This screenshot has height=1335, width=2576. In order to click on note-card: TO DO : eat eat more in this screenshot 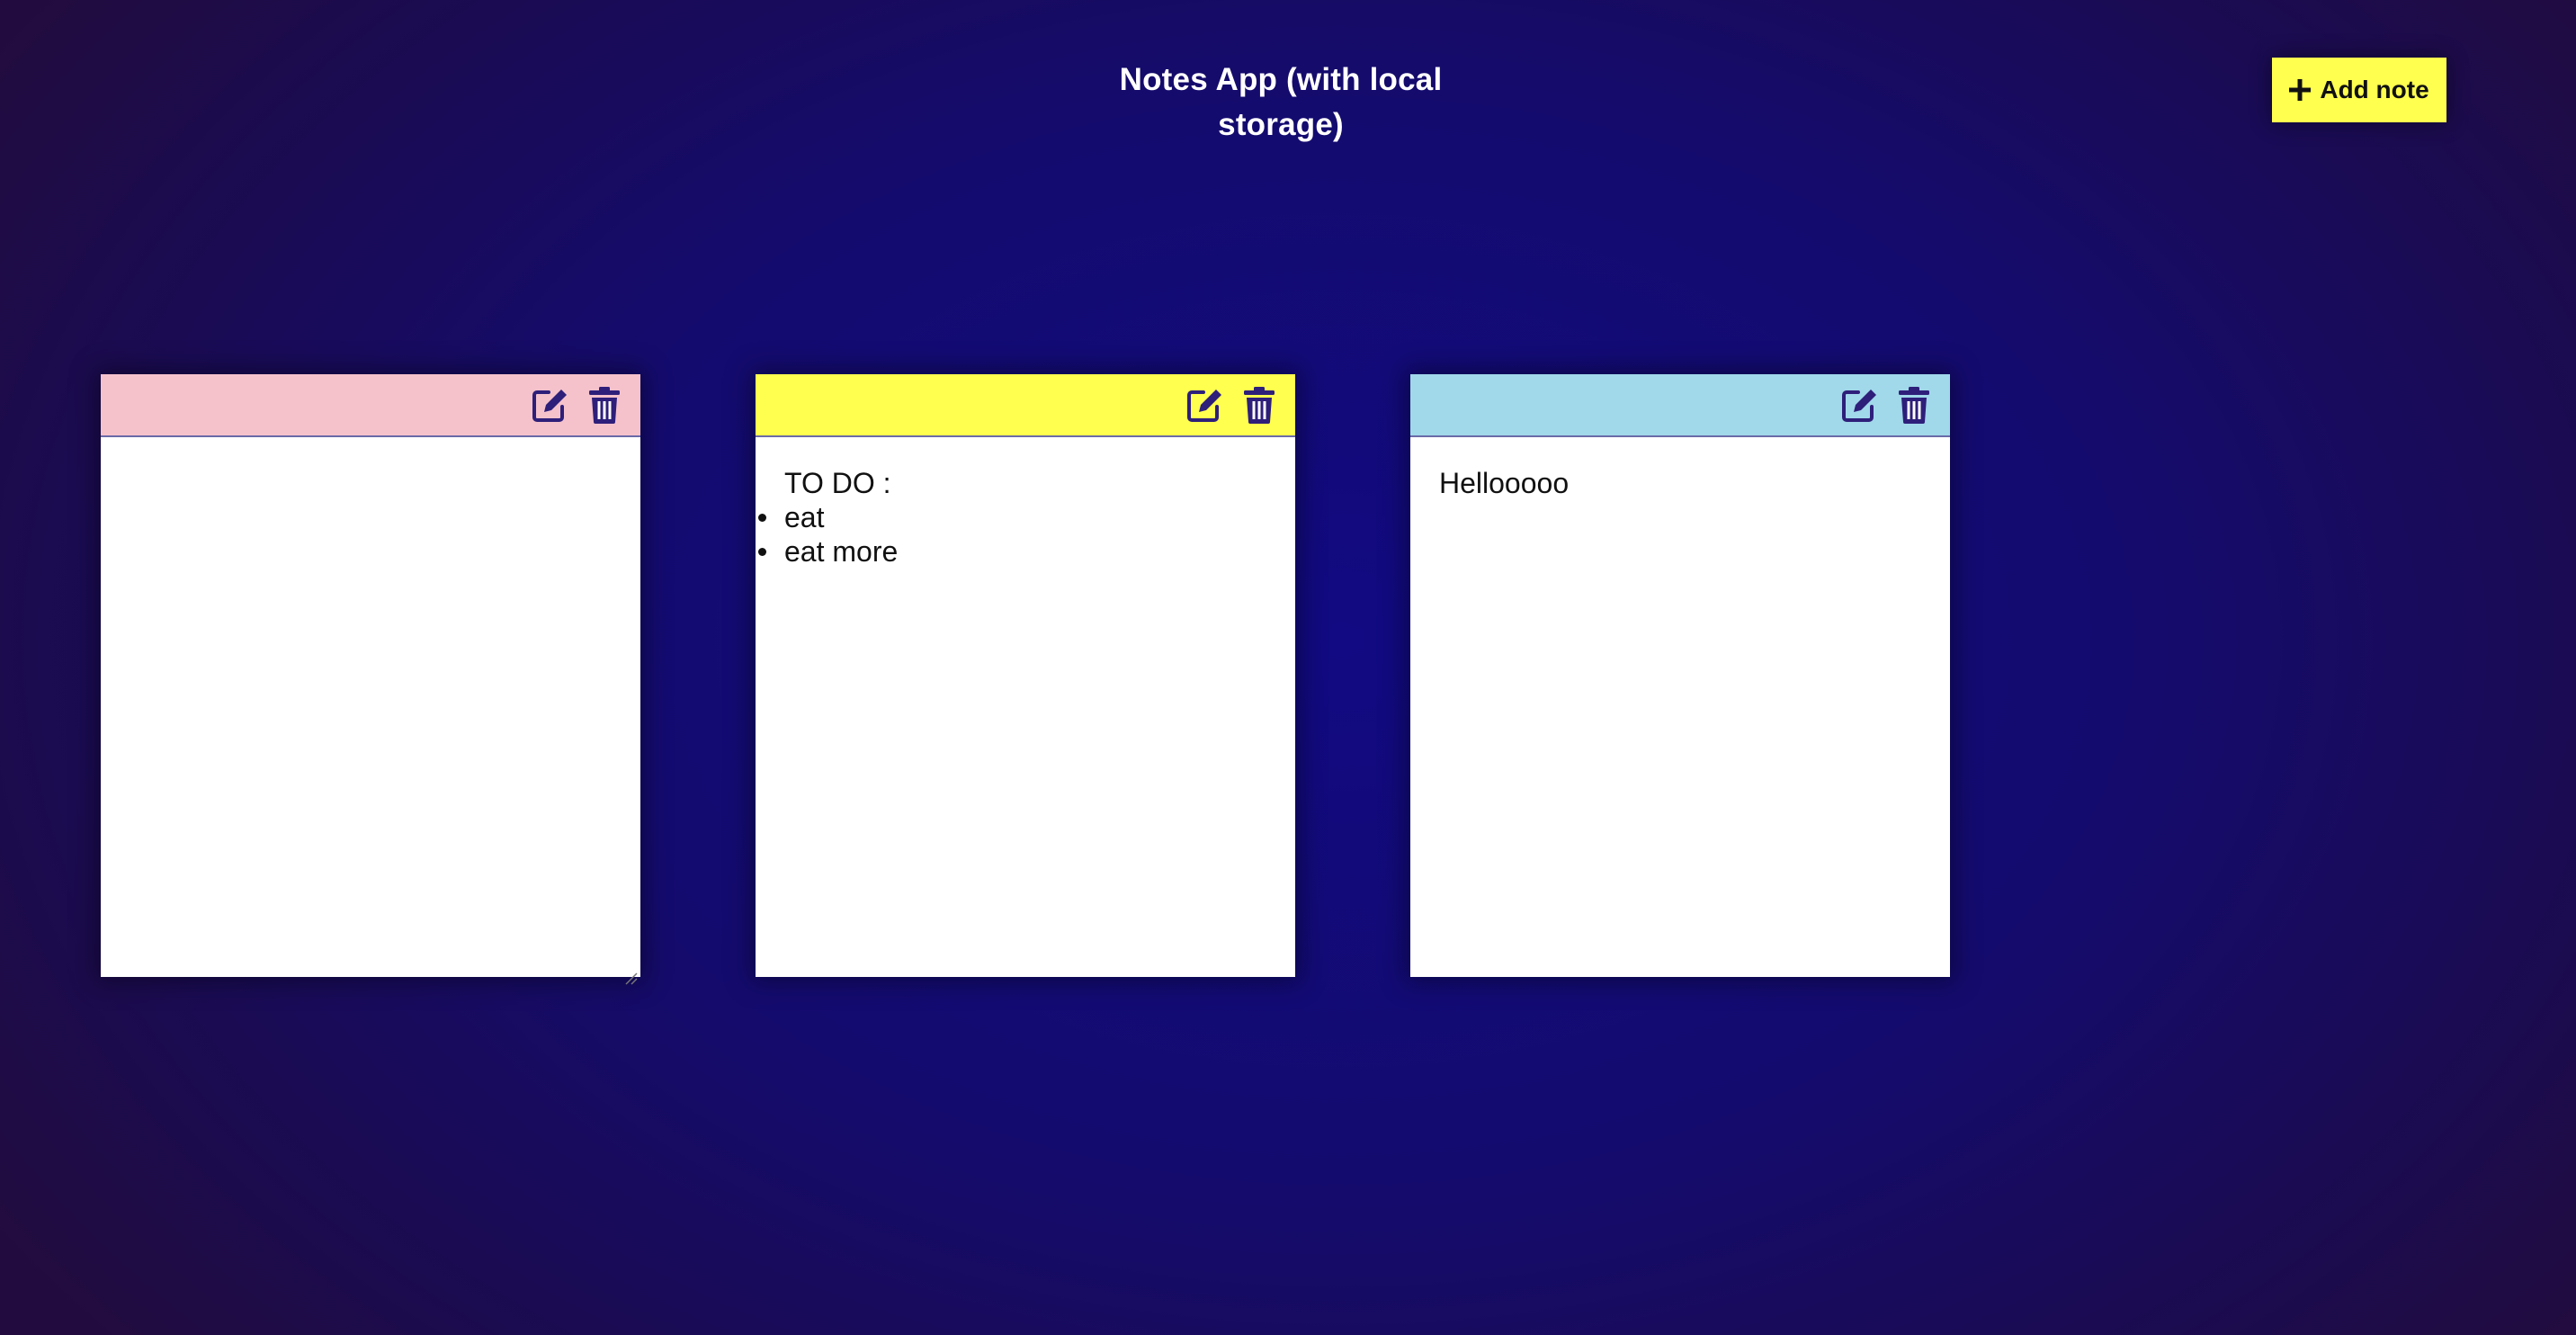, I will do `click(1025, 675)`.